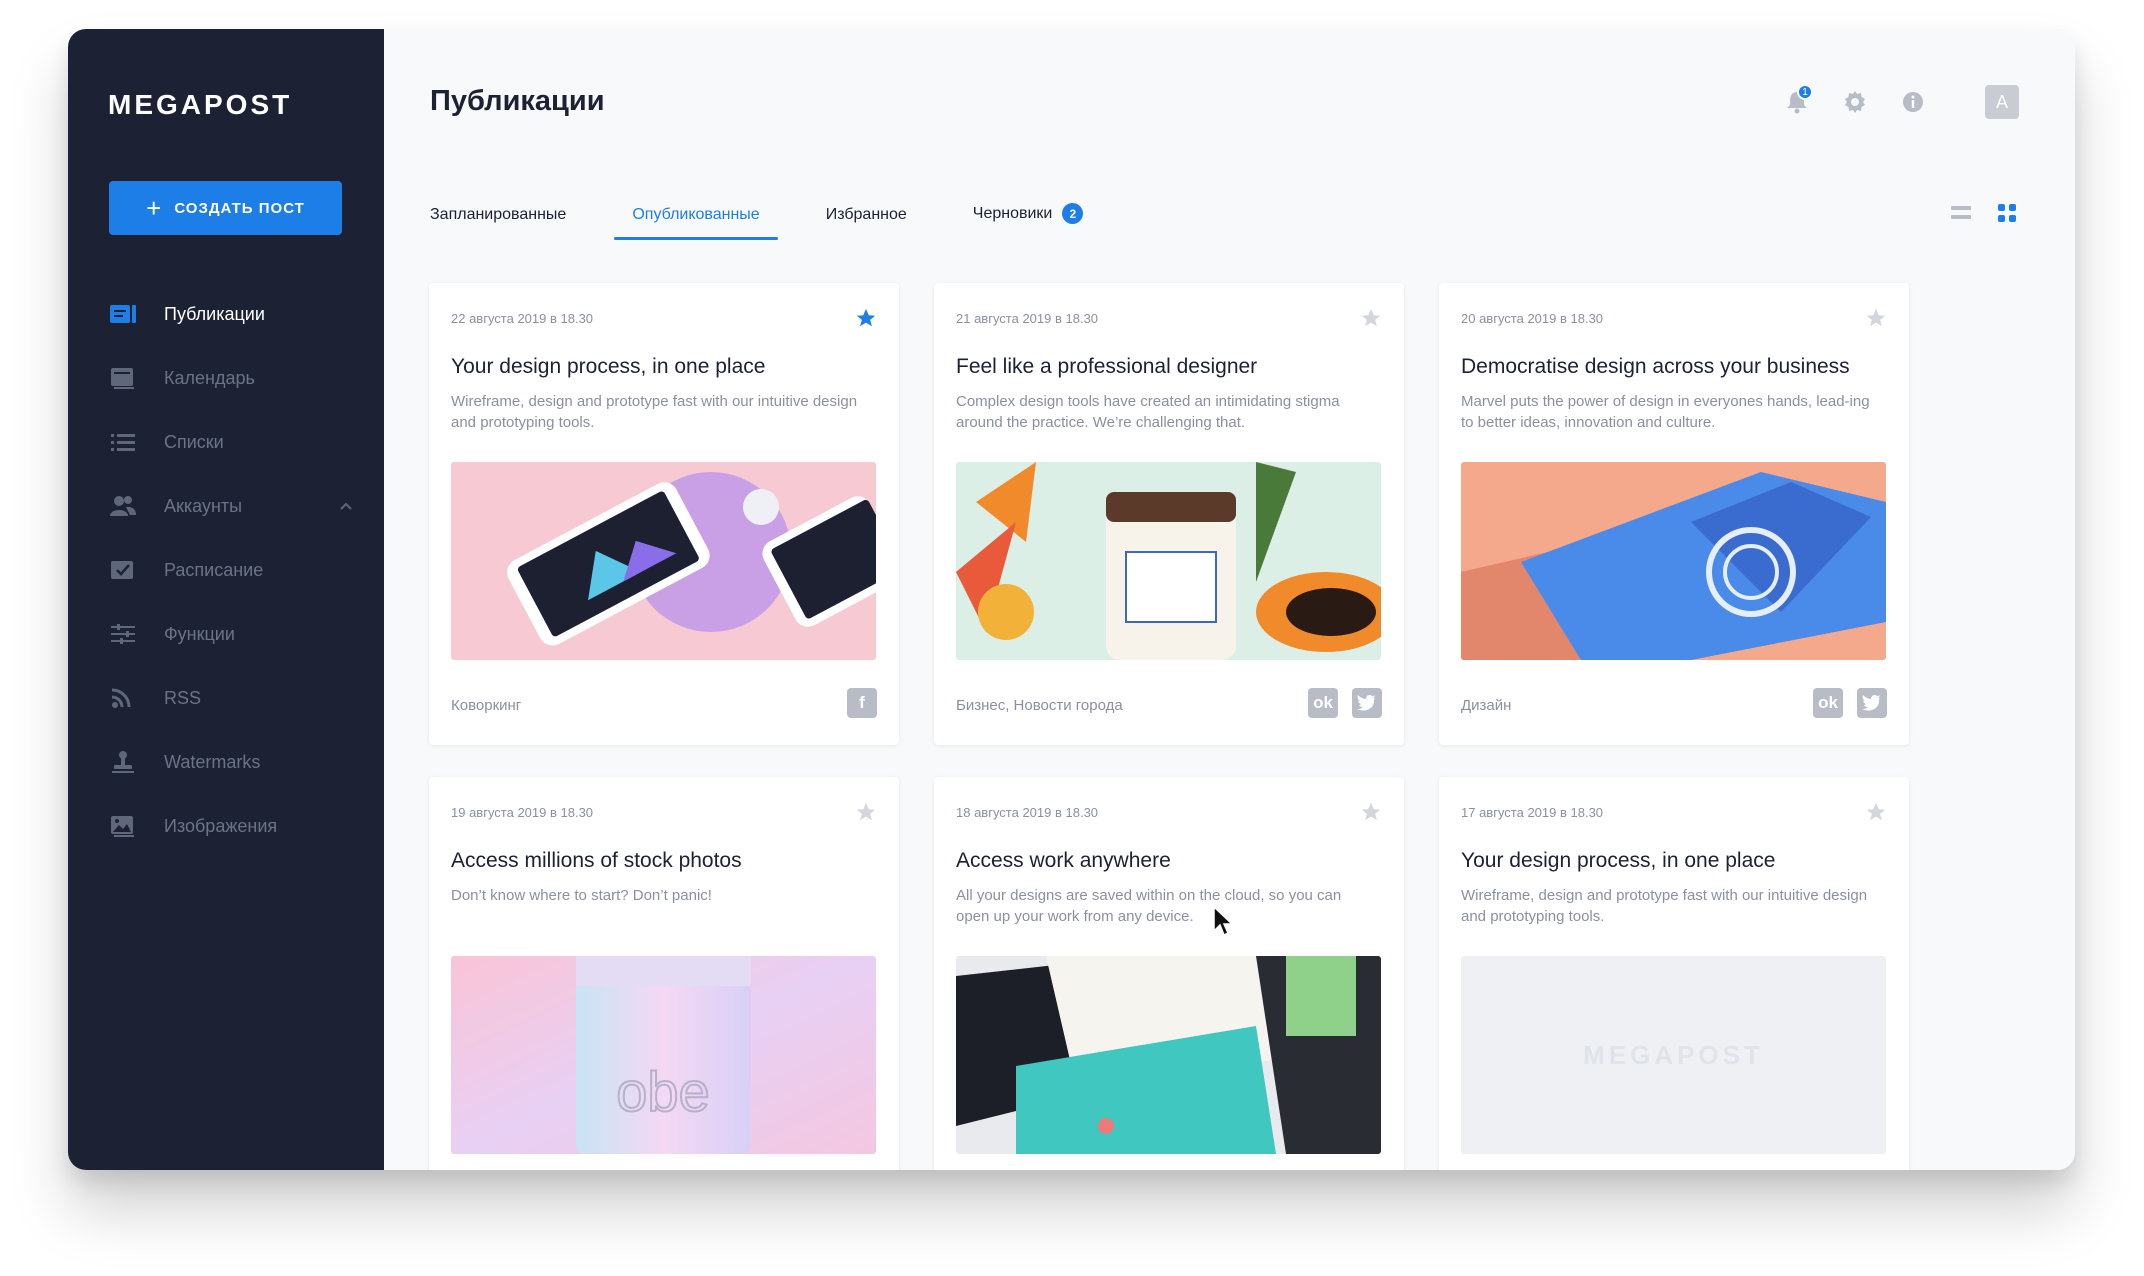 This screenshot has width=2144, height=1276. I want to click on notifications-button: 1, so click(1797, 101).